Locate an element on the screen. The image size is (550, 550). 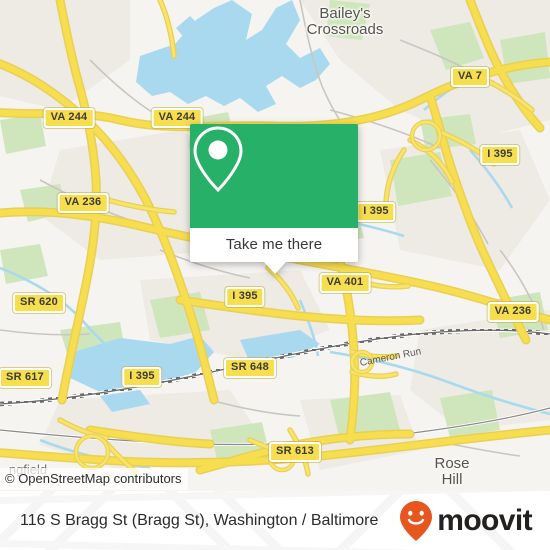
road-shield-i-395-e: I 395 is located at coordinates (376, 212).